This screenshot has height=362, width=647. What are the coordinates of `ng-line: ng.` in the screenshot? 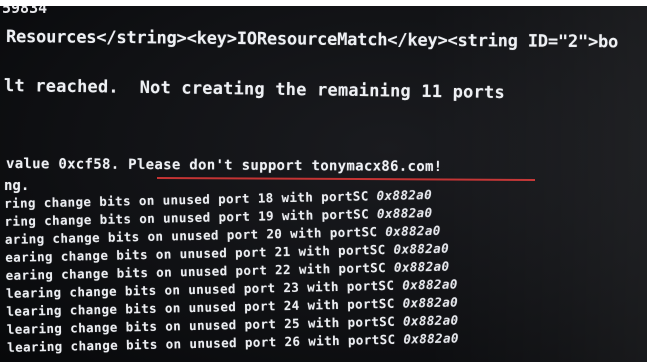 It's located at (17, 186).